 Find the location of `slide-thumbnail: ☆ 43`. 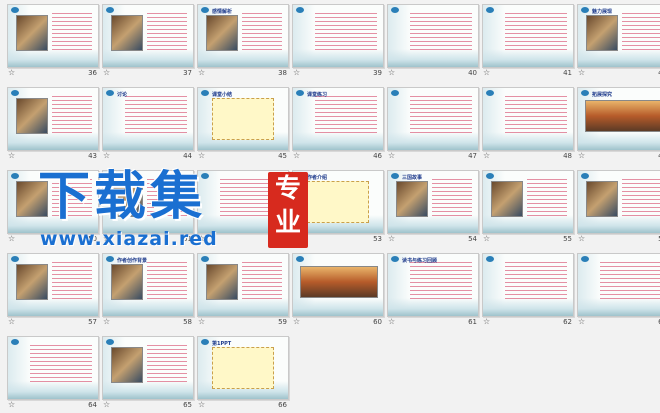

slide-thumbnail: ☆ 43 is located at coordinates (52, 124).